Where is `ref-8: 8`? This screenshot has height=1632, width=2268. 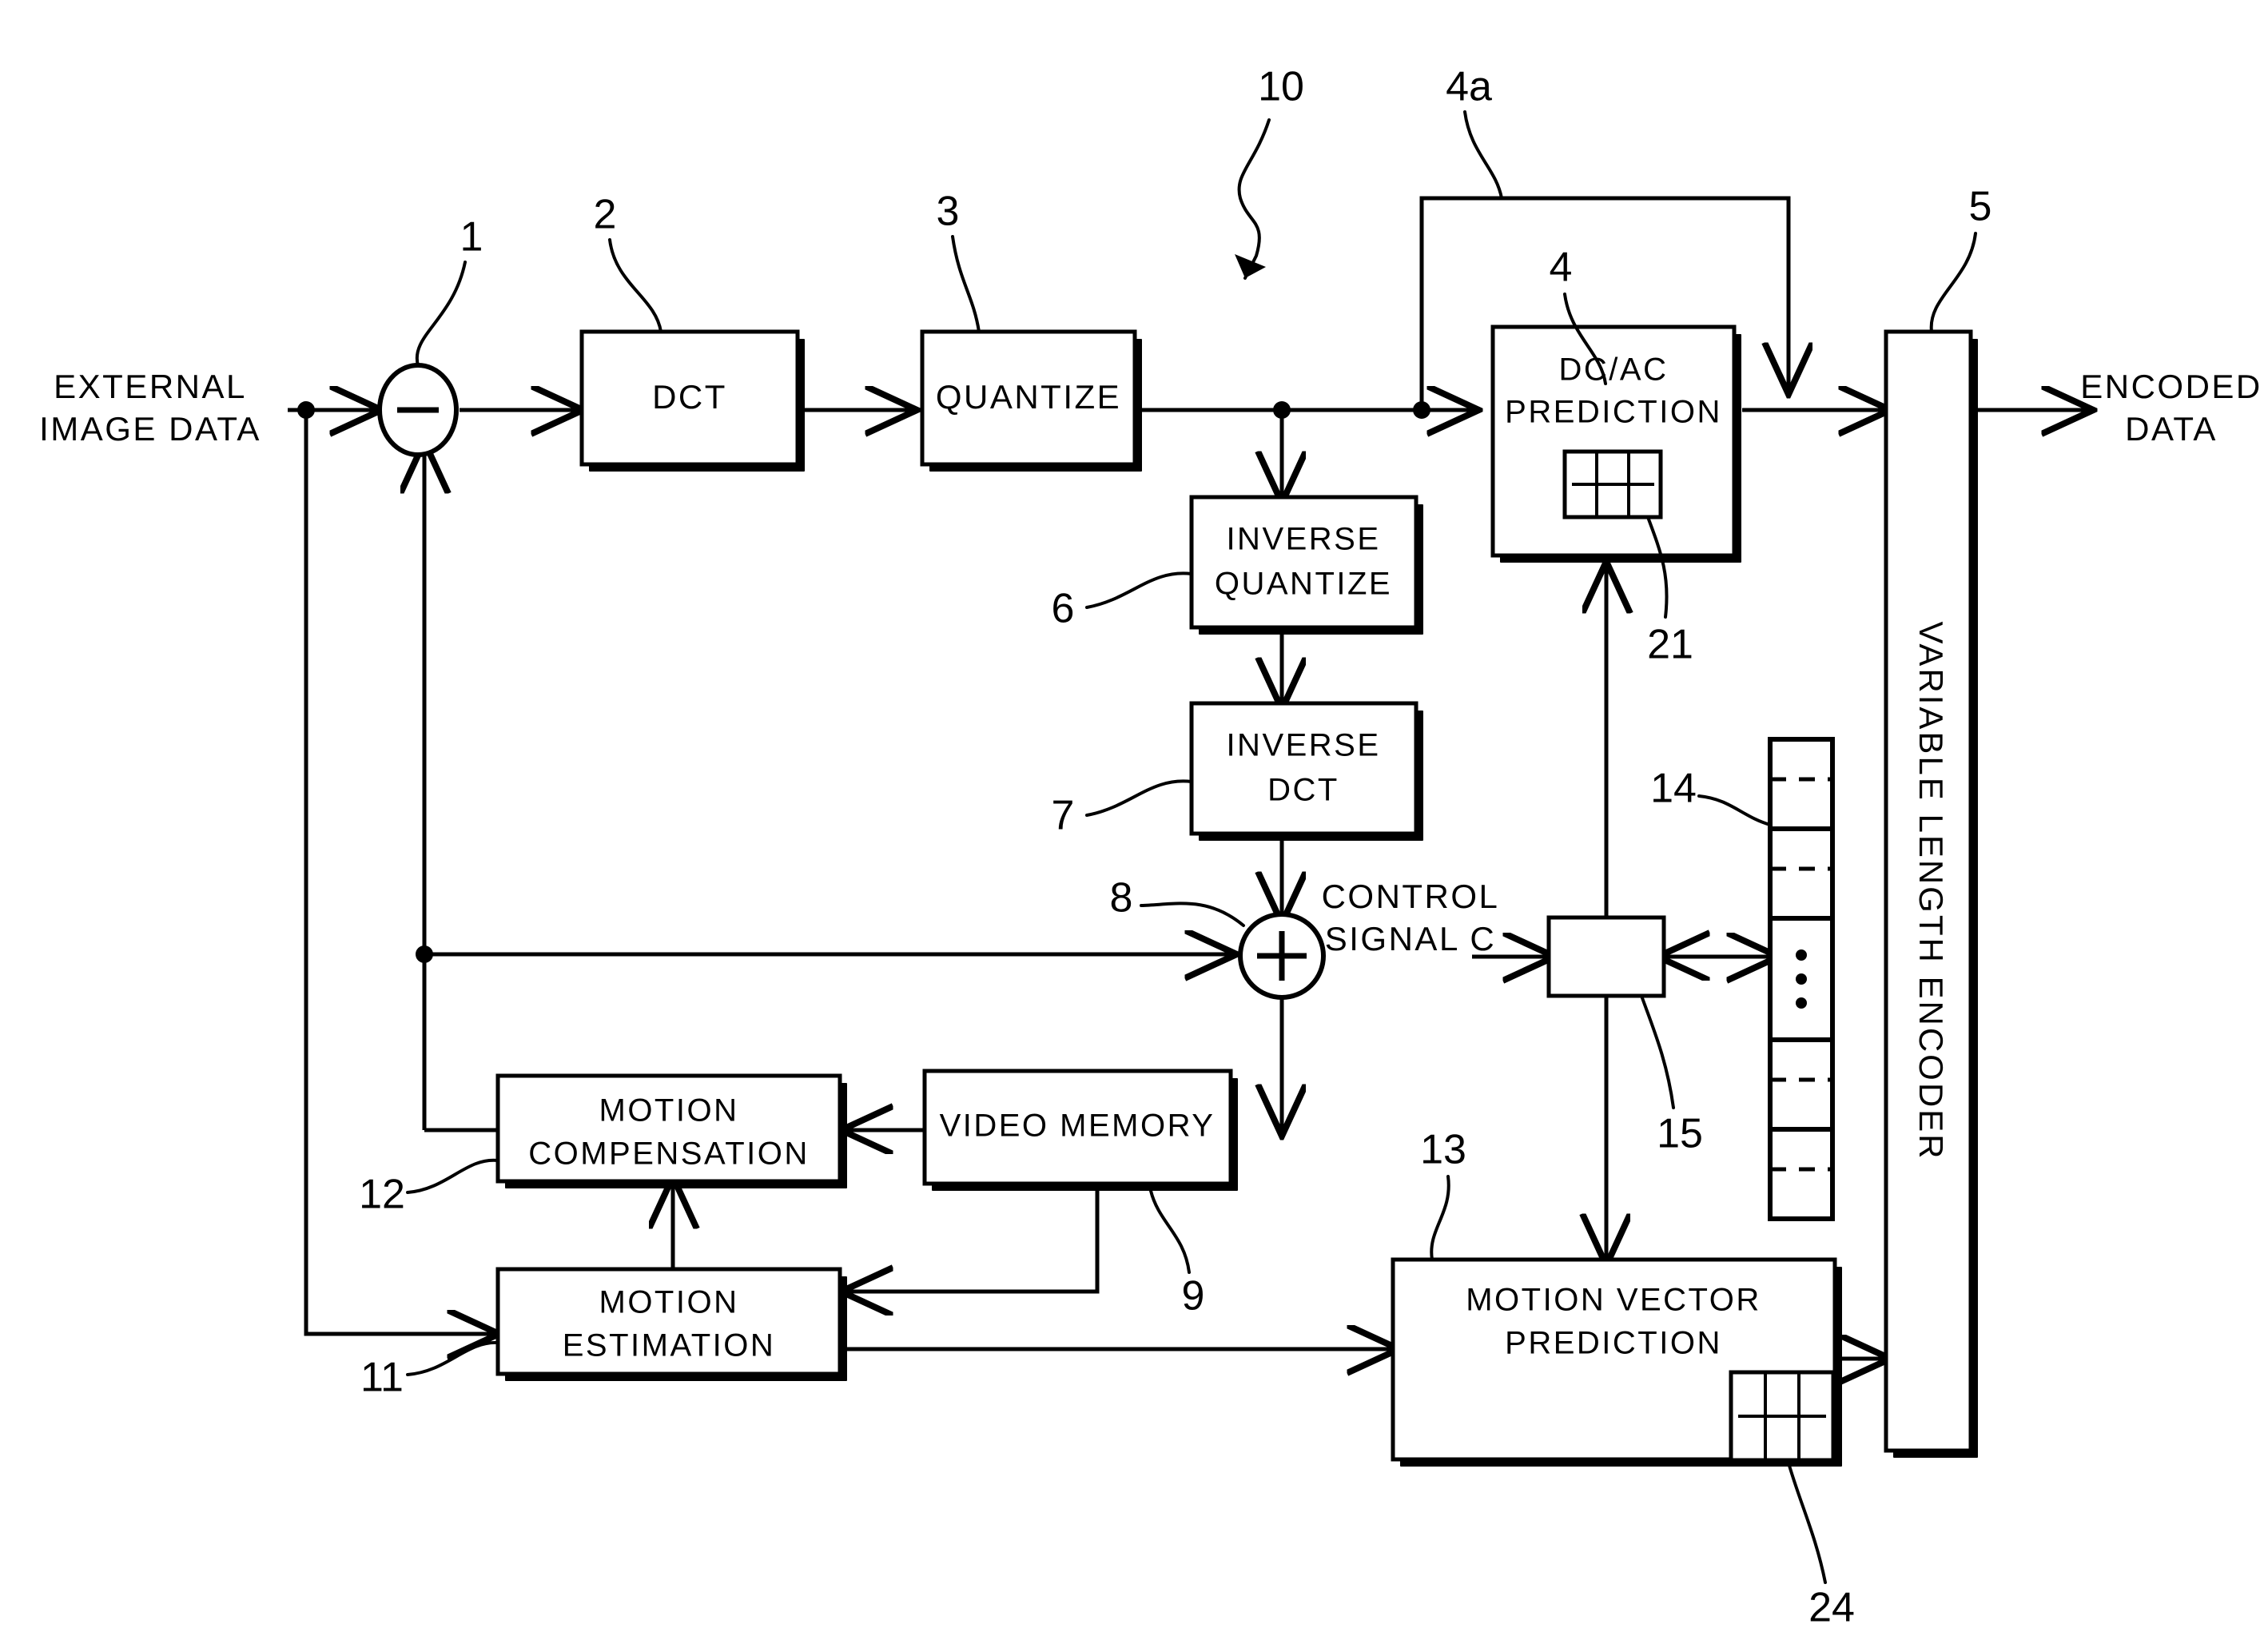
ref-8: 8 is located at coordinates (1121, 898).